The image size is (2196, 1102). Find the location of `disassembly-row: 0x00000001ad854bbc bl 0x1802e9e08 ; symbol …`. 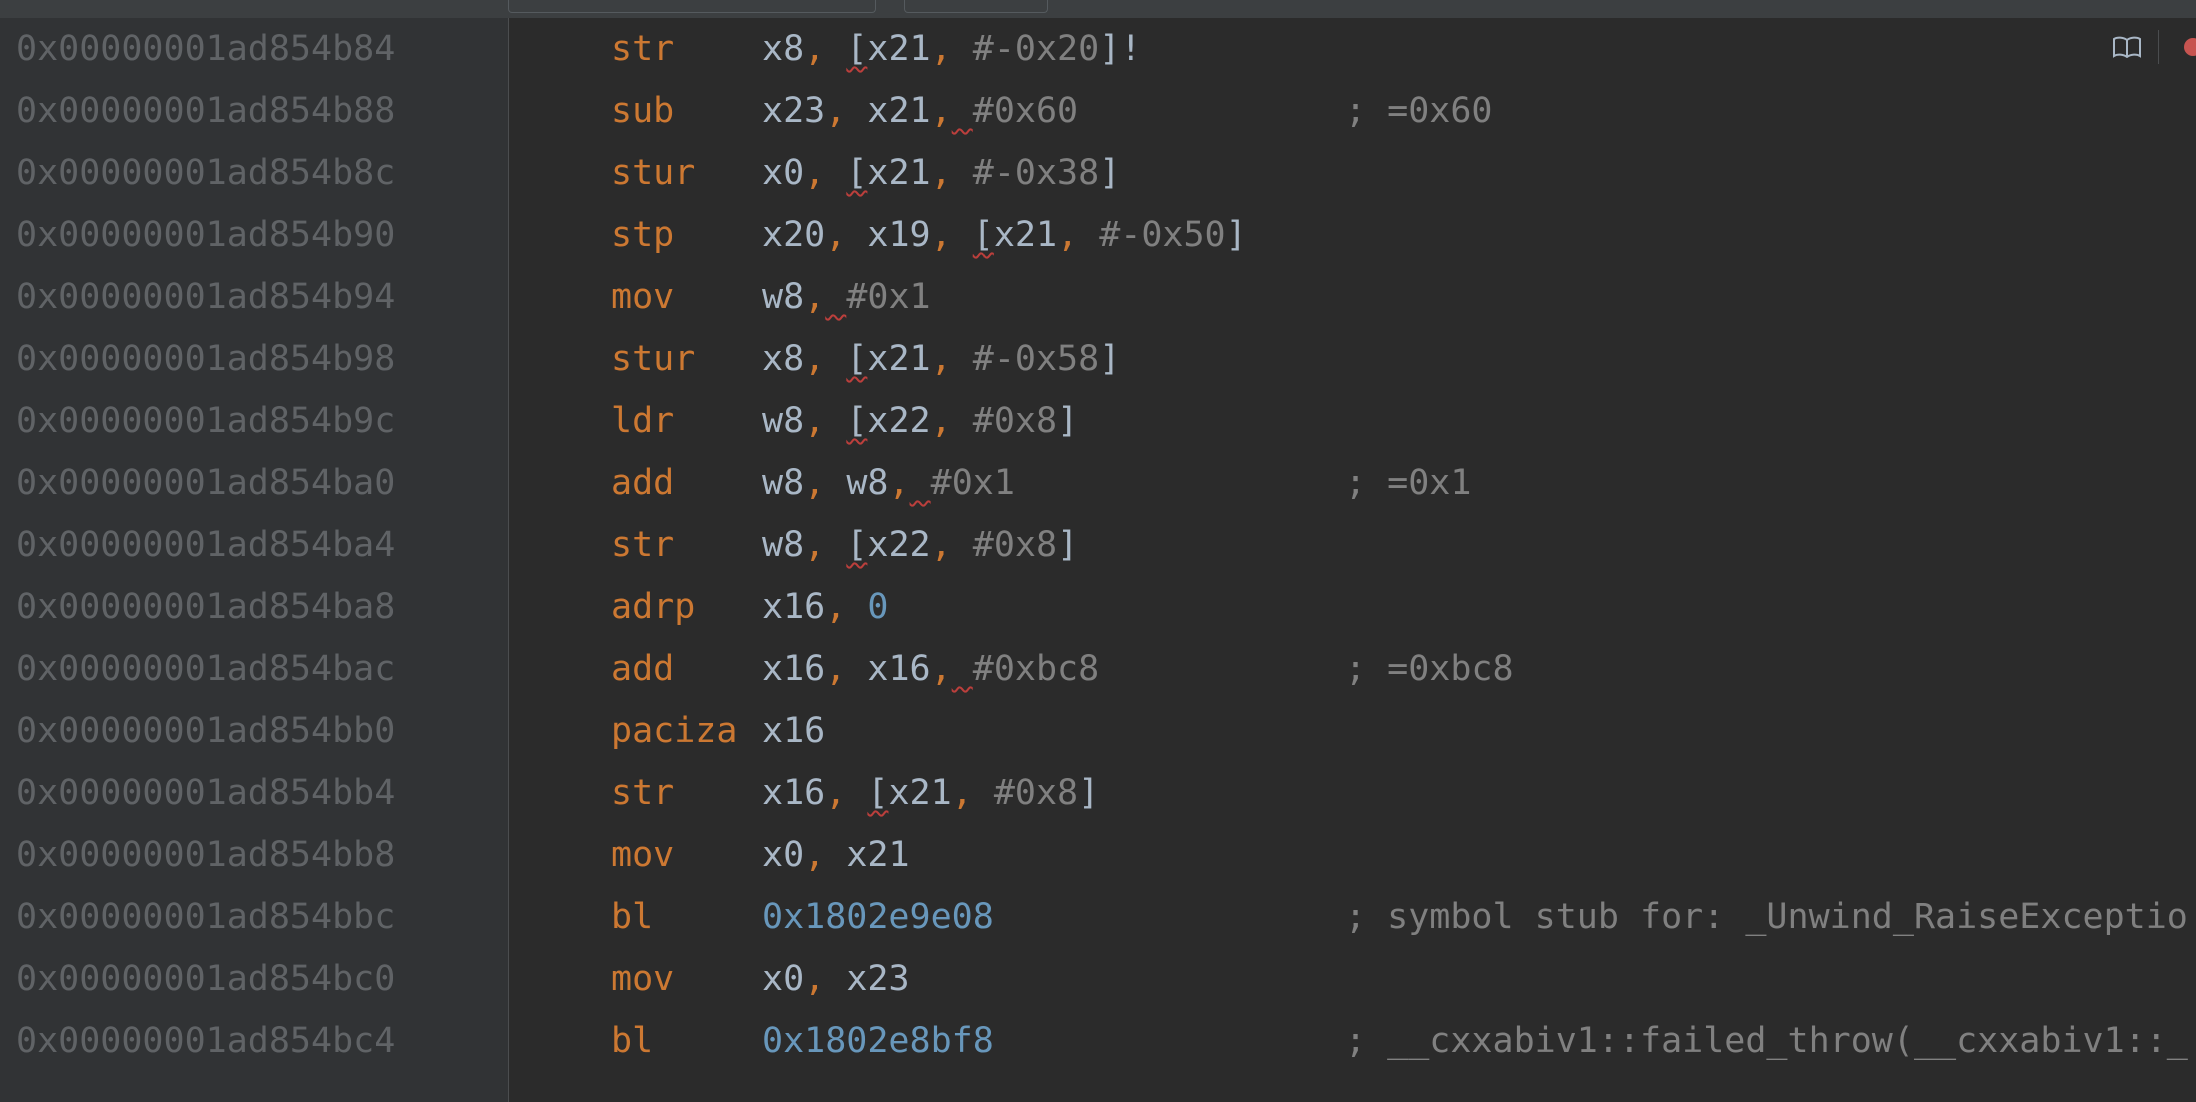

disassembly-row: 0x00000001ad854bbc bl 0x1802e9e08 ; symbol … is located at coordinates (1098, 917).